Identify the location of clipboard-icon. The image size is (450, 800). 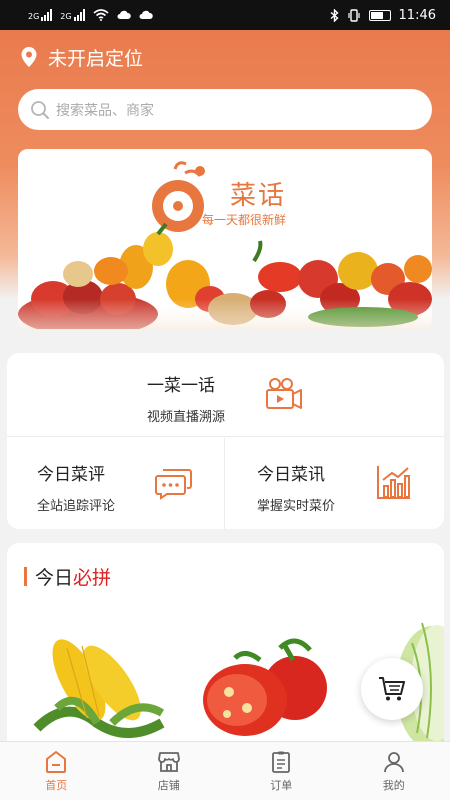
(281, 762).